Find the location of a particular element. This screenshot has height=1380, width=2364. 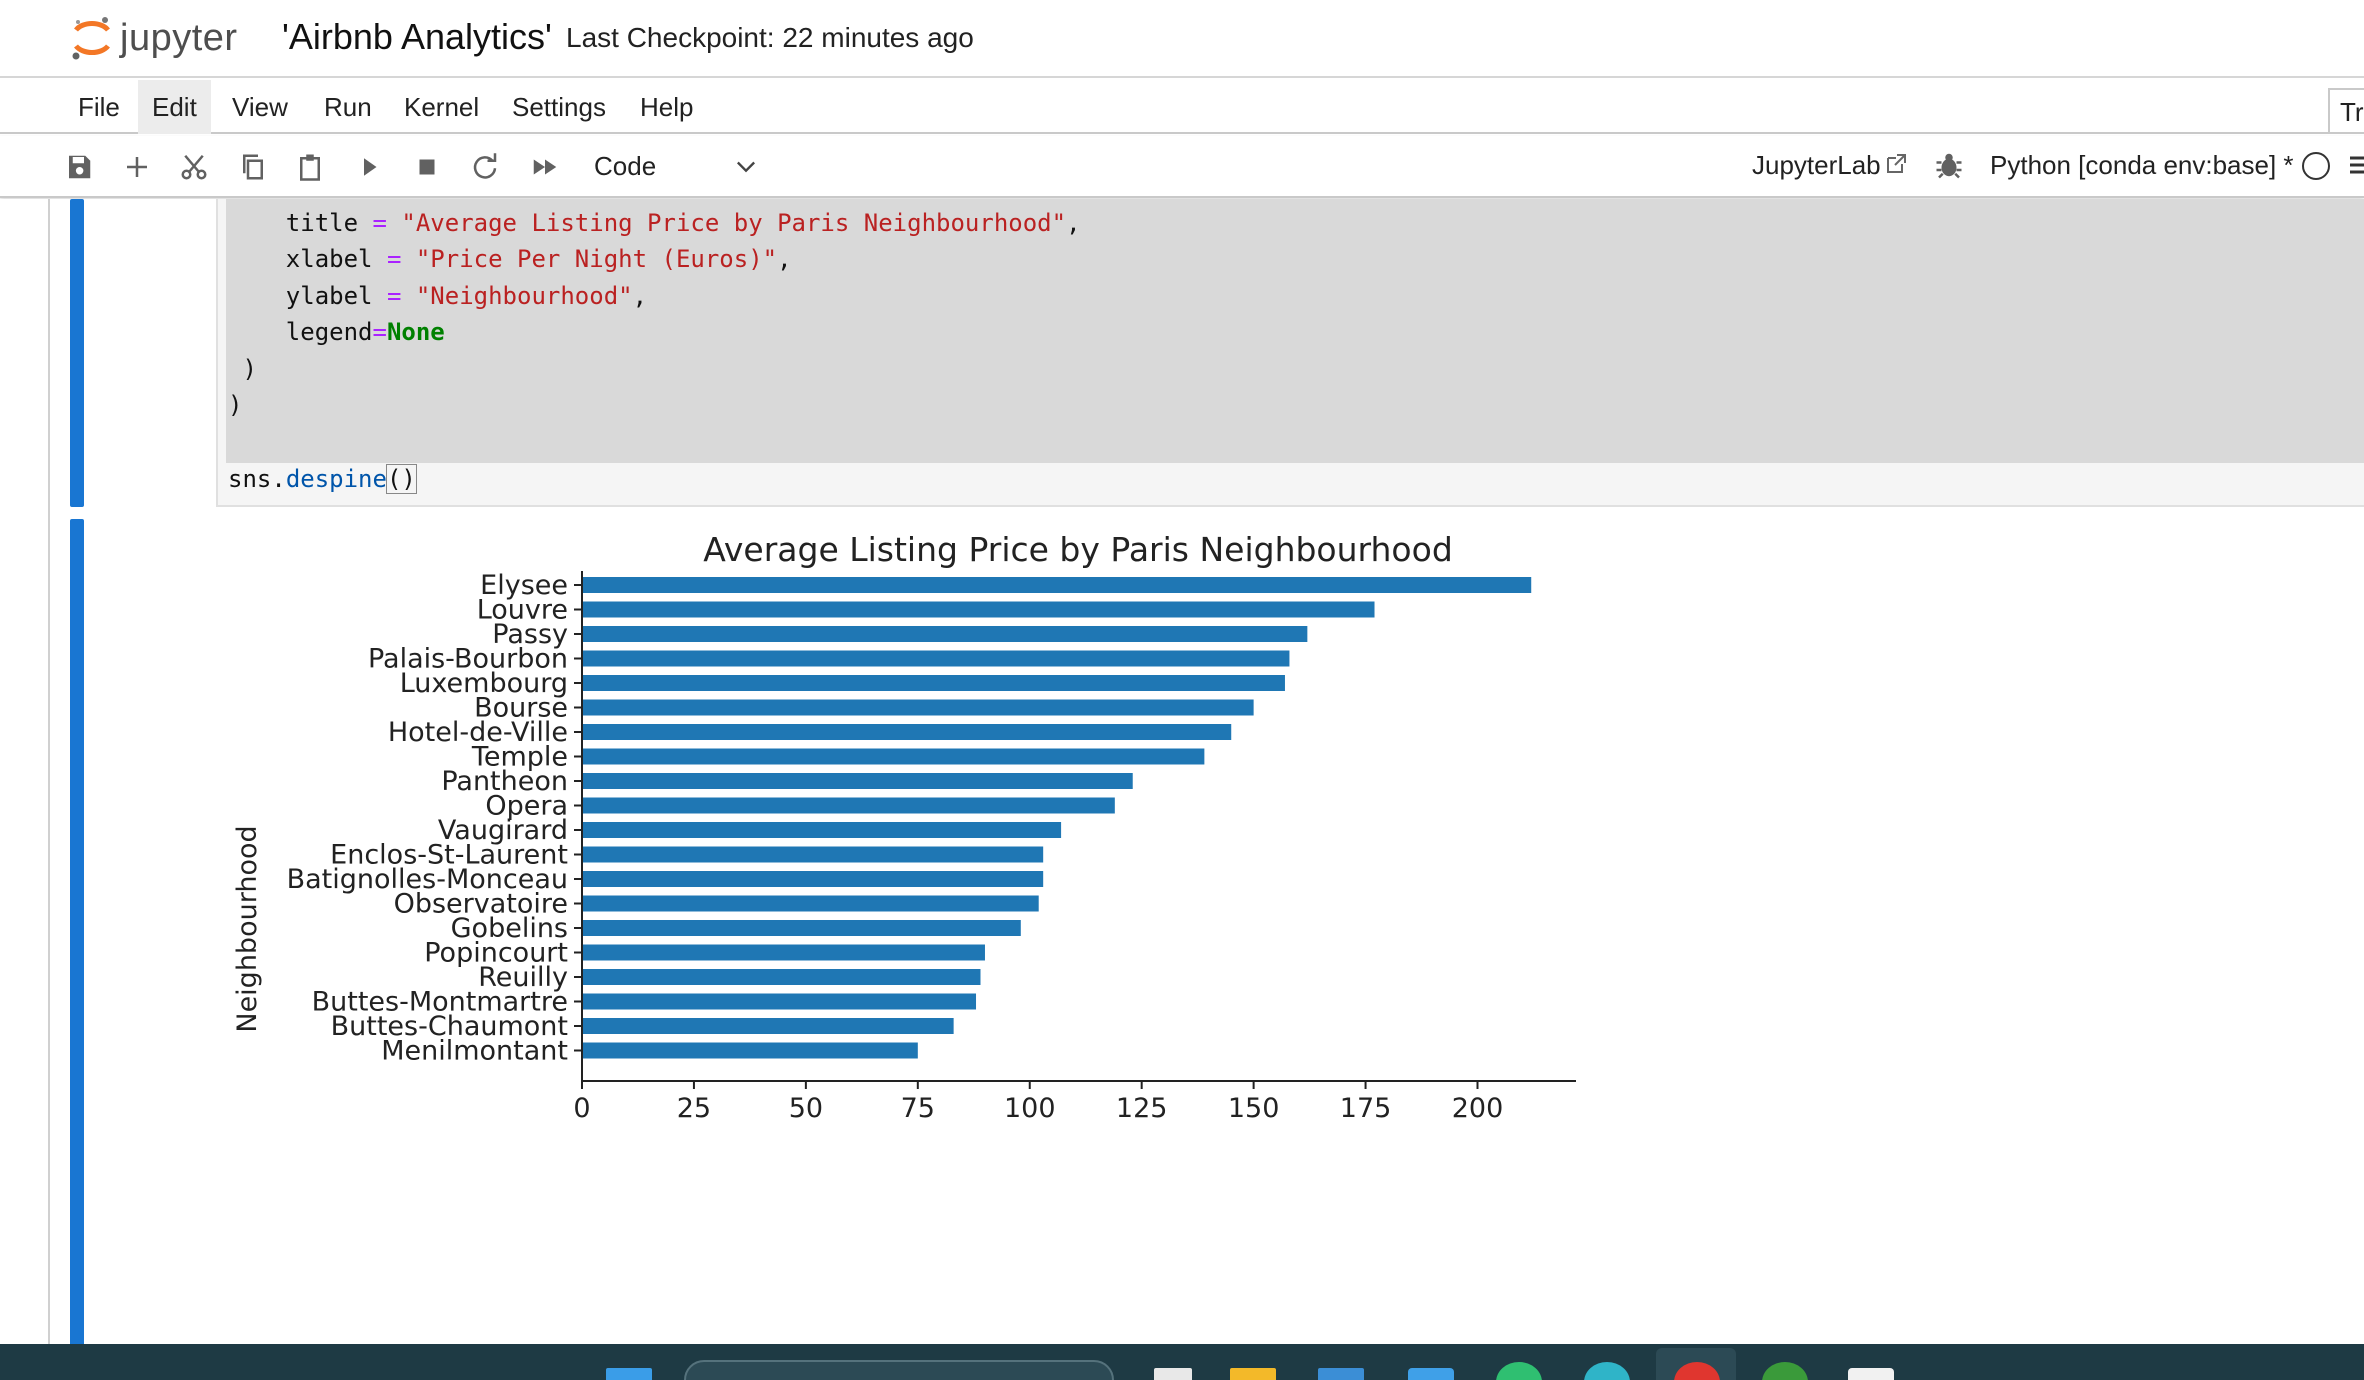

bar-temple is located at coordinates (893, 756).